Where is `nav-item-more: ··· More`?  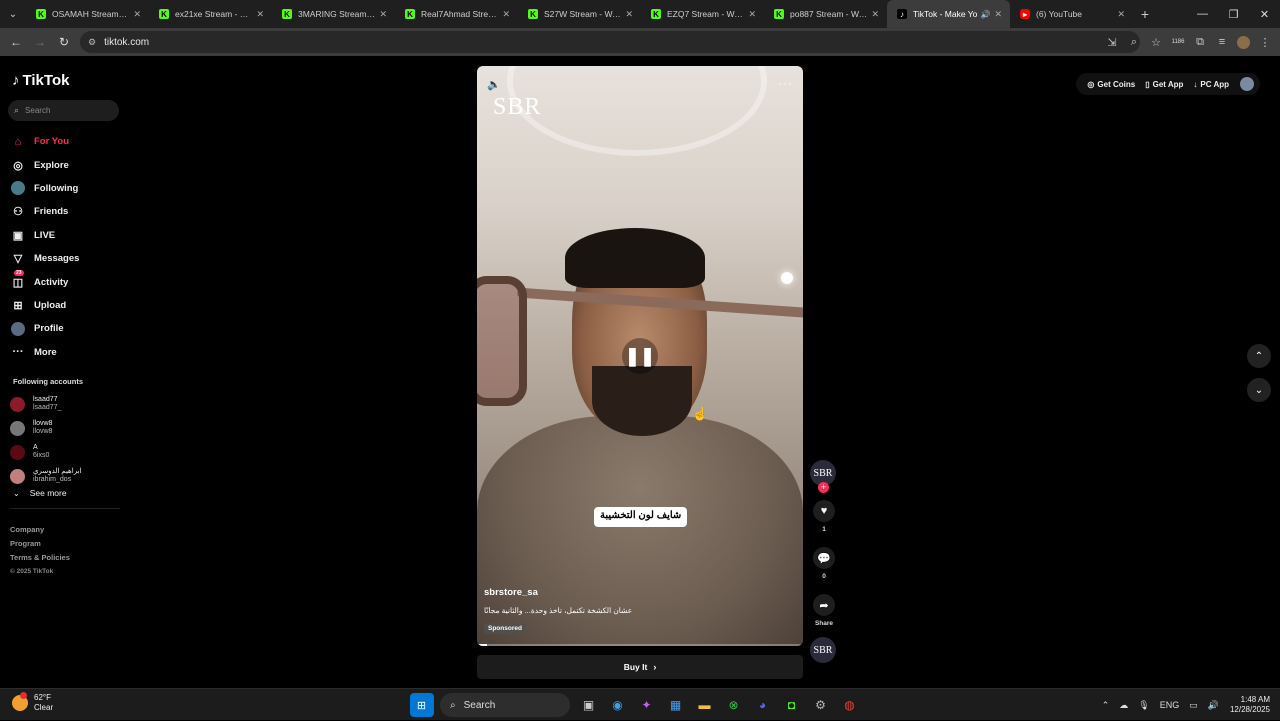
nav-item-more: ··· More is located at coordinates (65, 352).